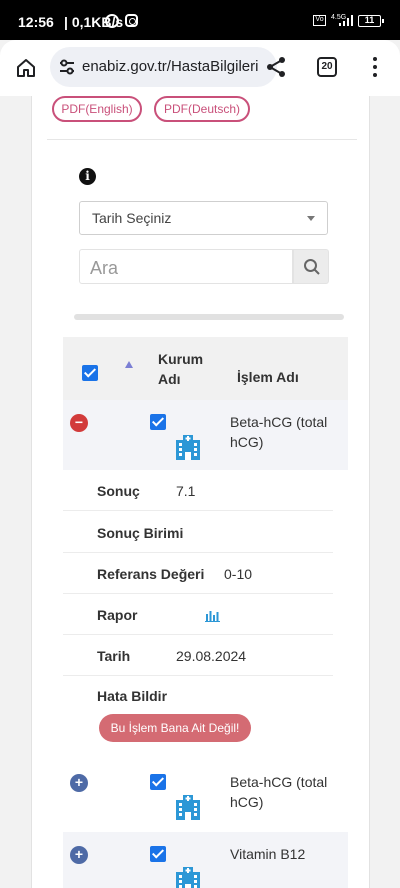 The width and height of the screenshot is (400, 888). I want to click on detail-rapor: Rapor, so click(198, 614).